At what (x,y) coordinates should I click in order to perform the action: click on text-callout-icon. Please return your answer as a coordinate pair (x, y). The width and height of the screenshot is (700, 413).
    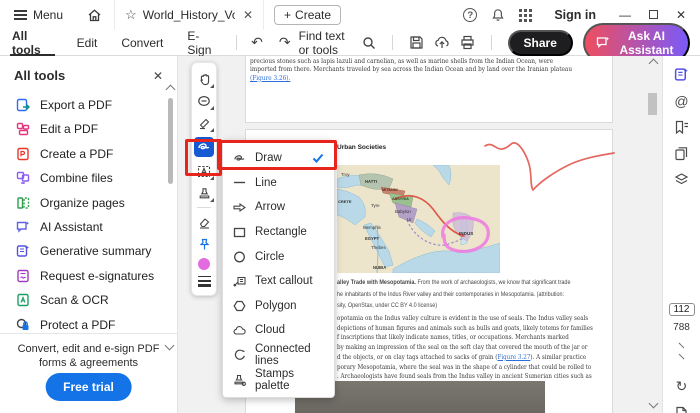
    Looking at the image, I should click on (239, 281).